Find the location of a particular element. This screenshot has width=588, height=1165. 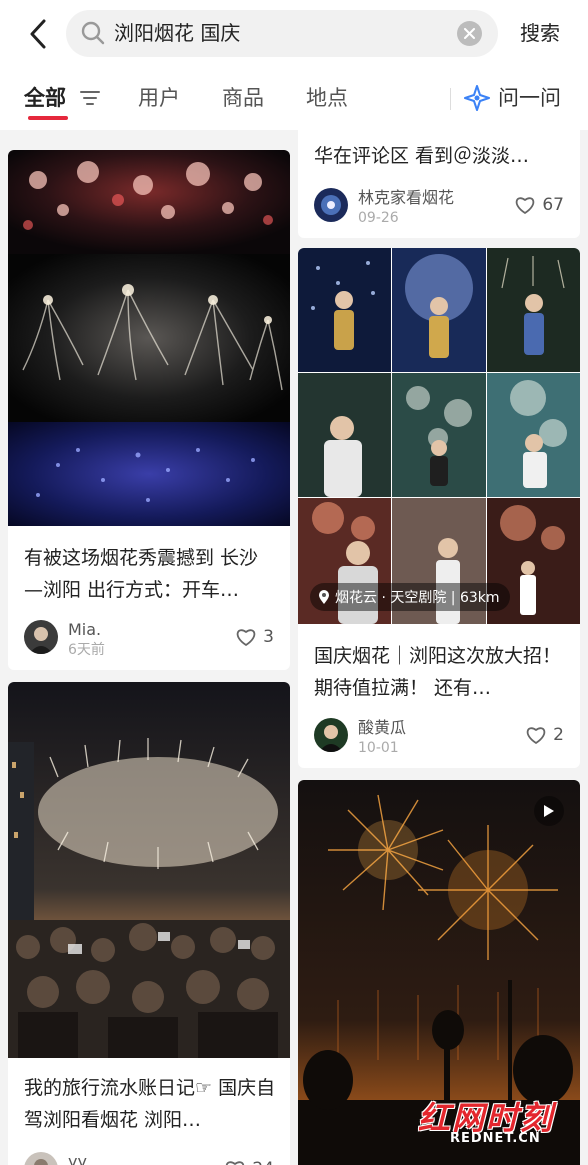

like-count: 24 is located at coordinates (263, 1162).